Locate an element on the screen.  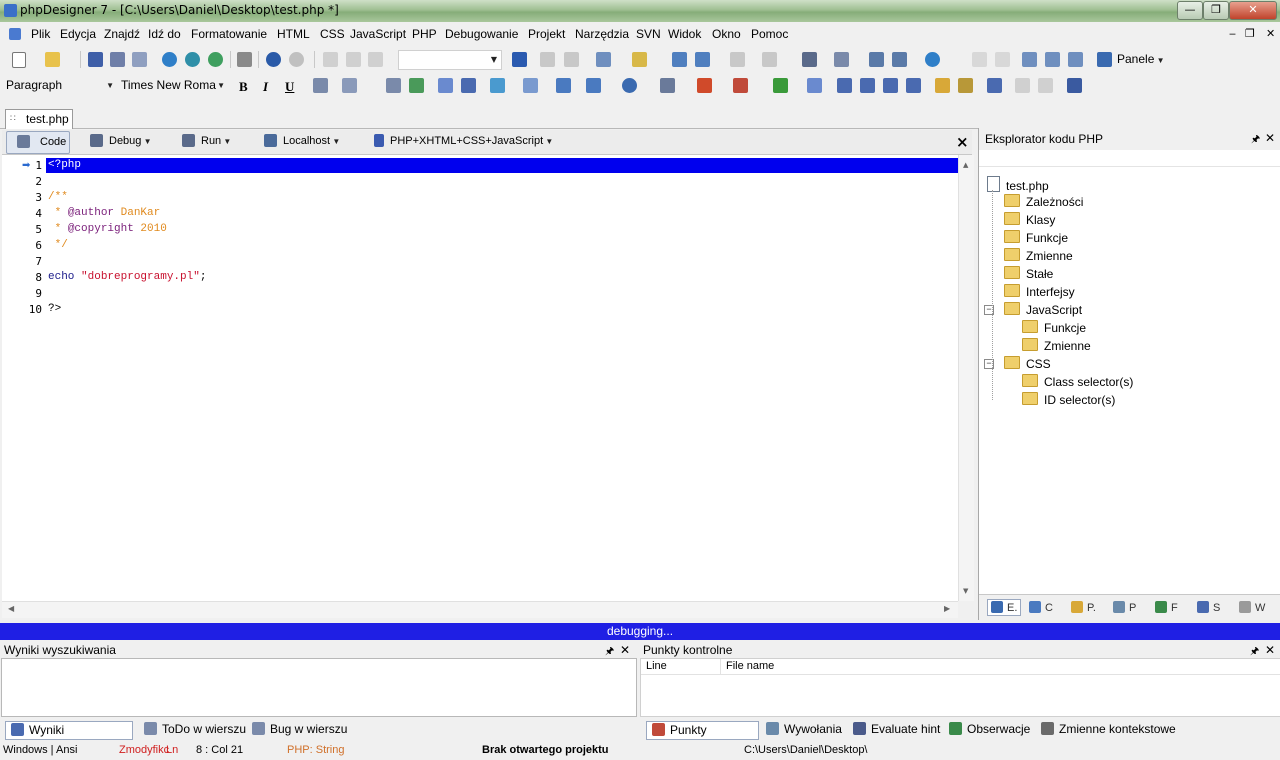
indent-icon is located at coordinates (844, 85).